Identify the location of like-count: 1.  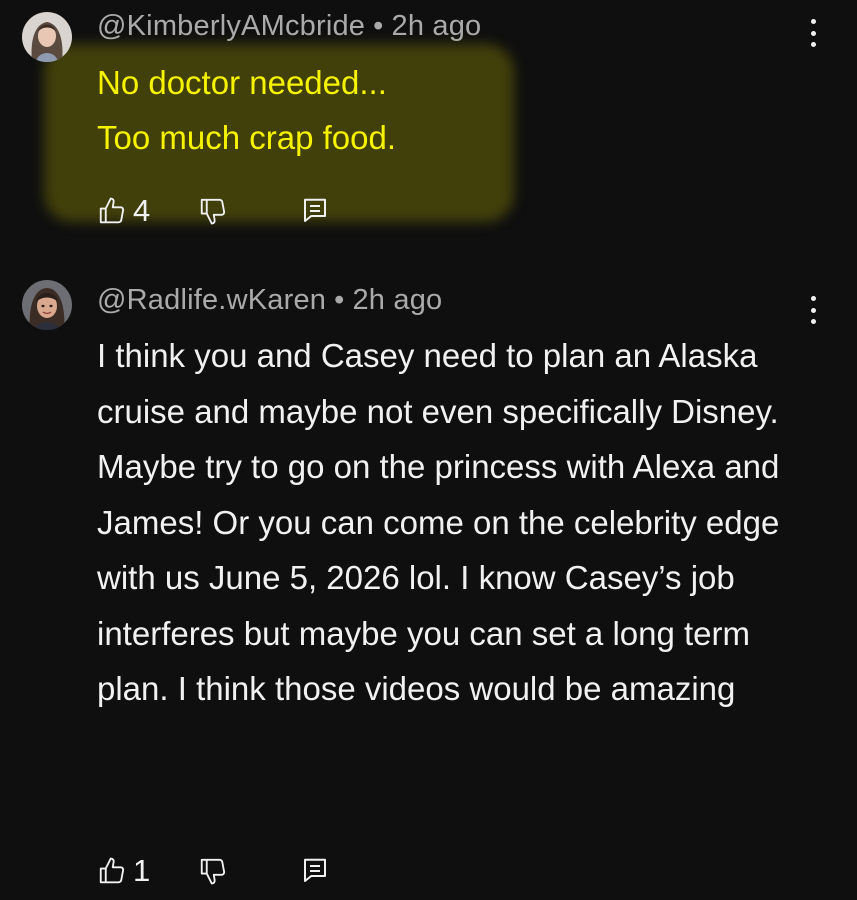
(142, 870).